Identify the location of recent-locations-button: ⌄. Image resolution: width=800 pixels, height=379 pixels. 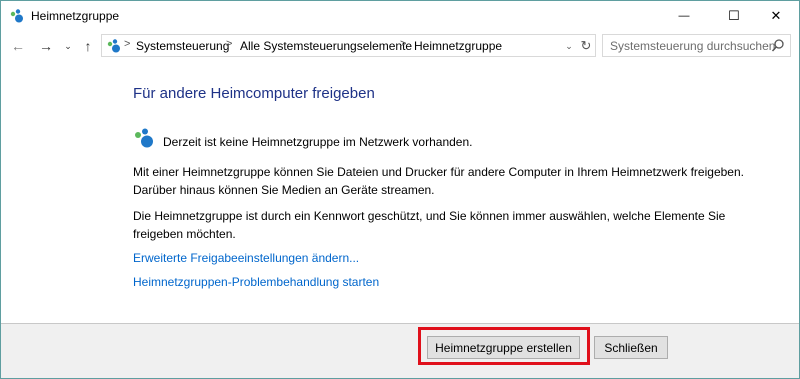
(68, 46).